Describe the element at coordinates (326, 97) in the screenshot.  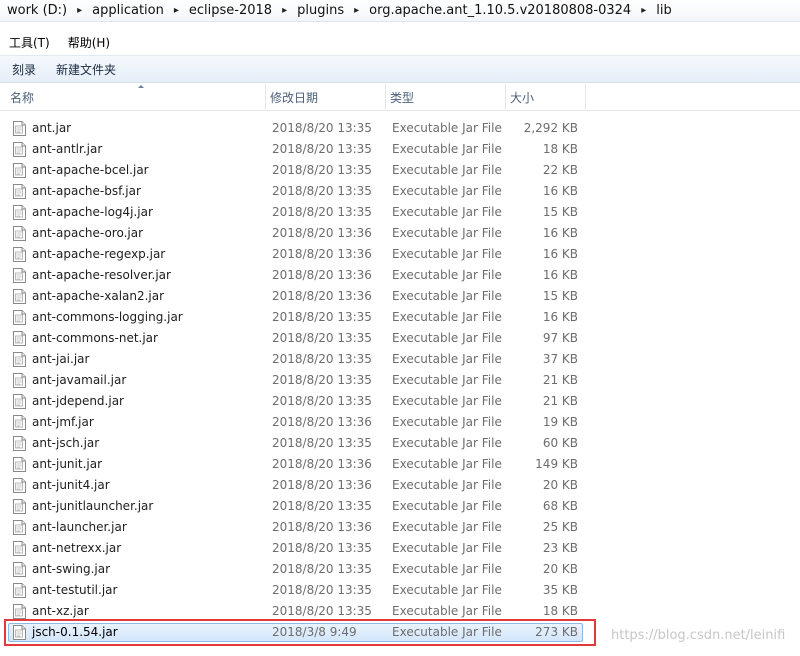
I see `column-date: 修改日期` at that location.